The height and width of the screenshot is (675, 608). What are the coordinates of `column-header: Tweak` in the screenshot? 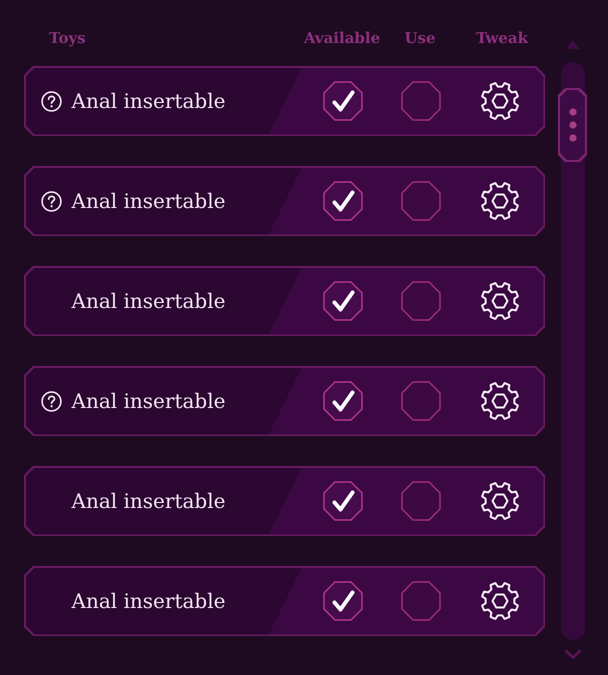 It's located at (502, 38).